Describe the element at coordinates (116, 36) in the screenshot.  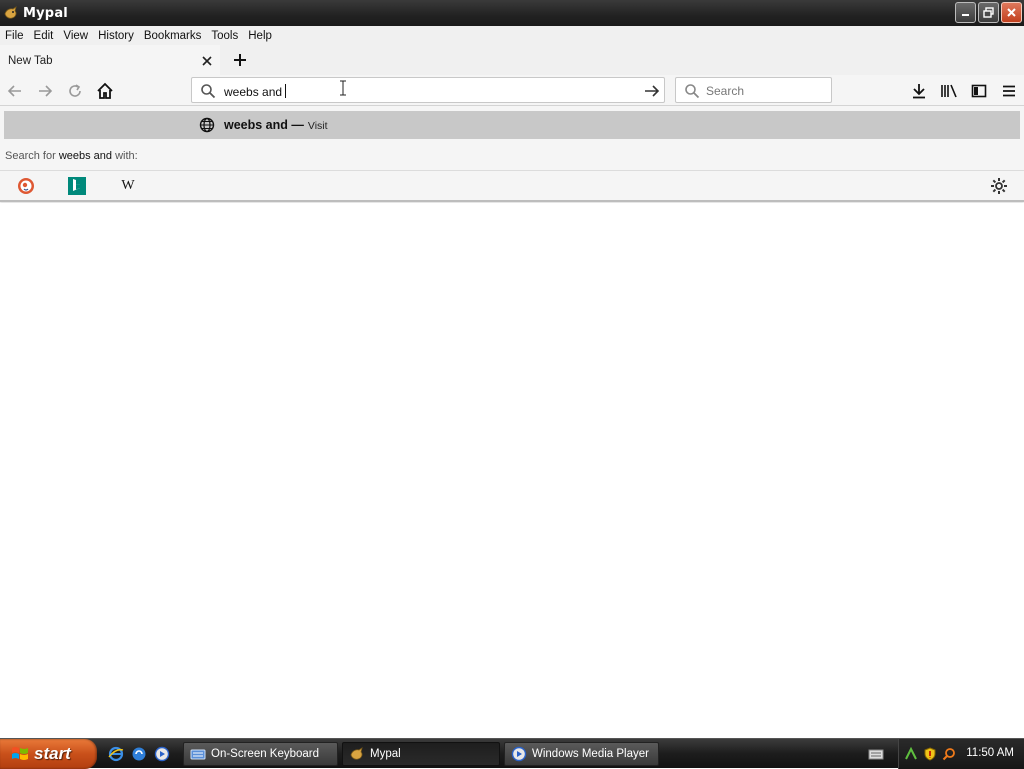
I see `menu-history: History` at that location.